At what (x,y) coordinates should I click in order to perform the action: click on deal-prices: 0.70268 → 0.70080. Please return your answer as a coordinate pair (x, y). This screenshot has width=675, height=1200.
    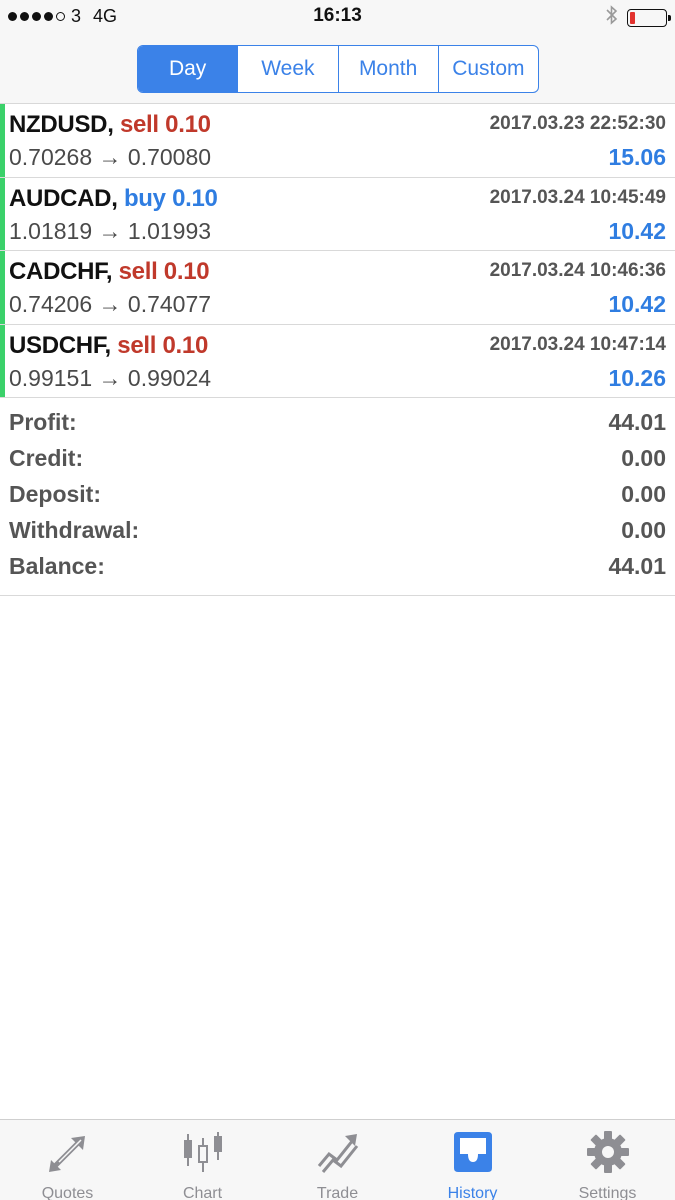
    Looking at the image, I should click on (110, 157).